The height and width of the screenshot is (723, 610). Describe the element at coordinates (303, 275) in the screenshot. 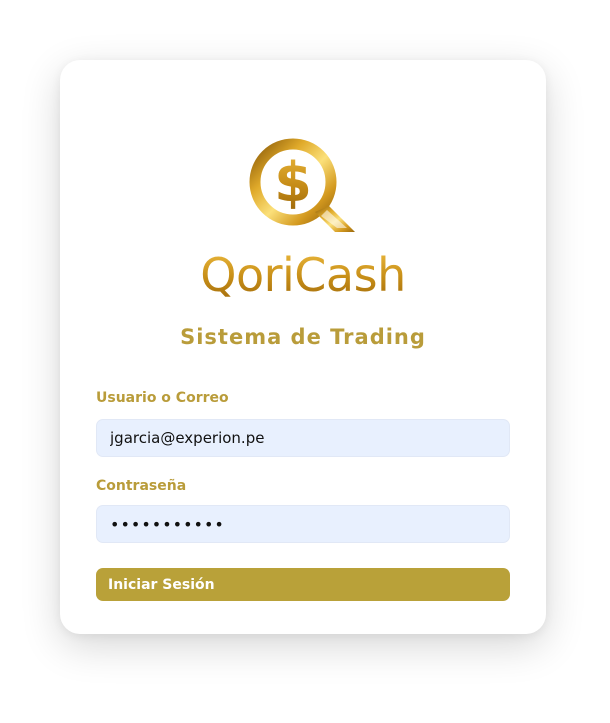

I see `brand-name: QoriCash` at that location.